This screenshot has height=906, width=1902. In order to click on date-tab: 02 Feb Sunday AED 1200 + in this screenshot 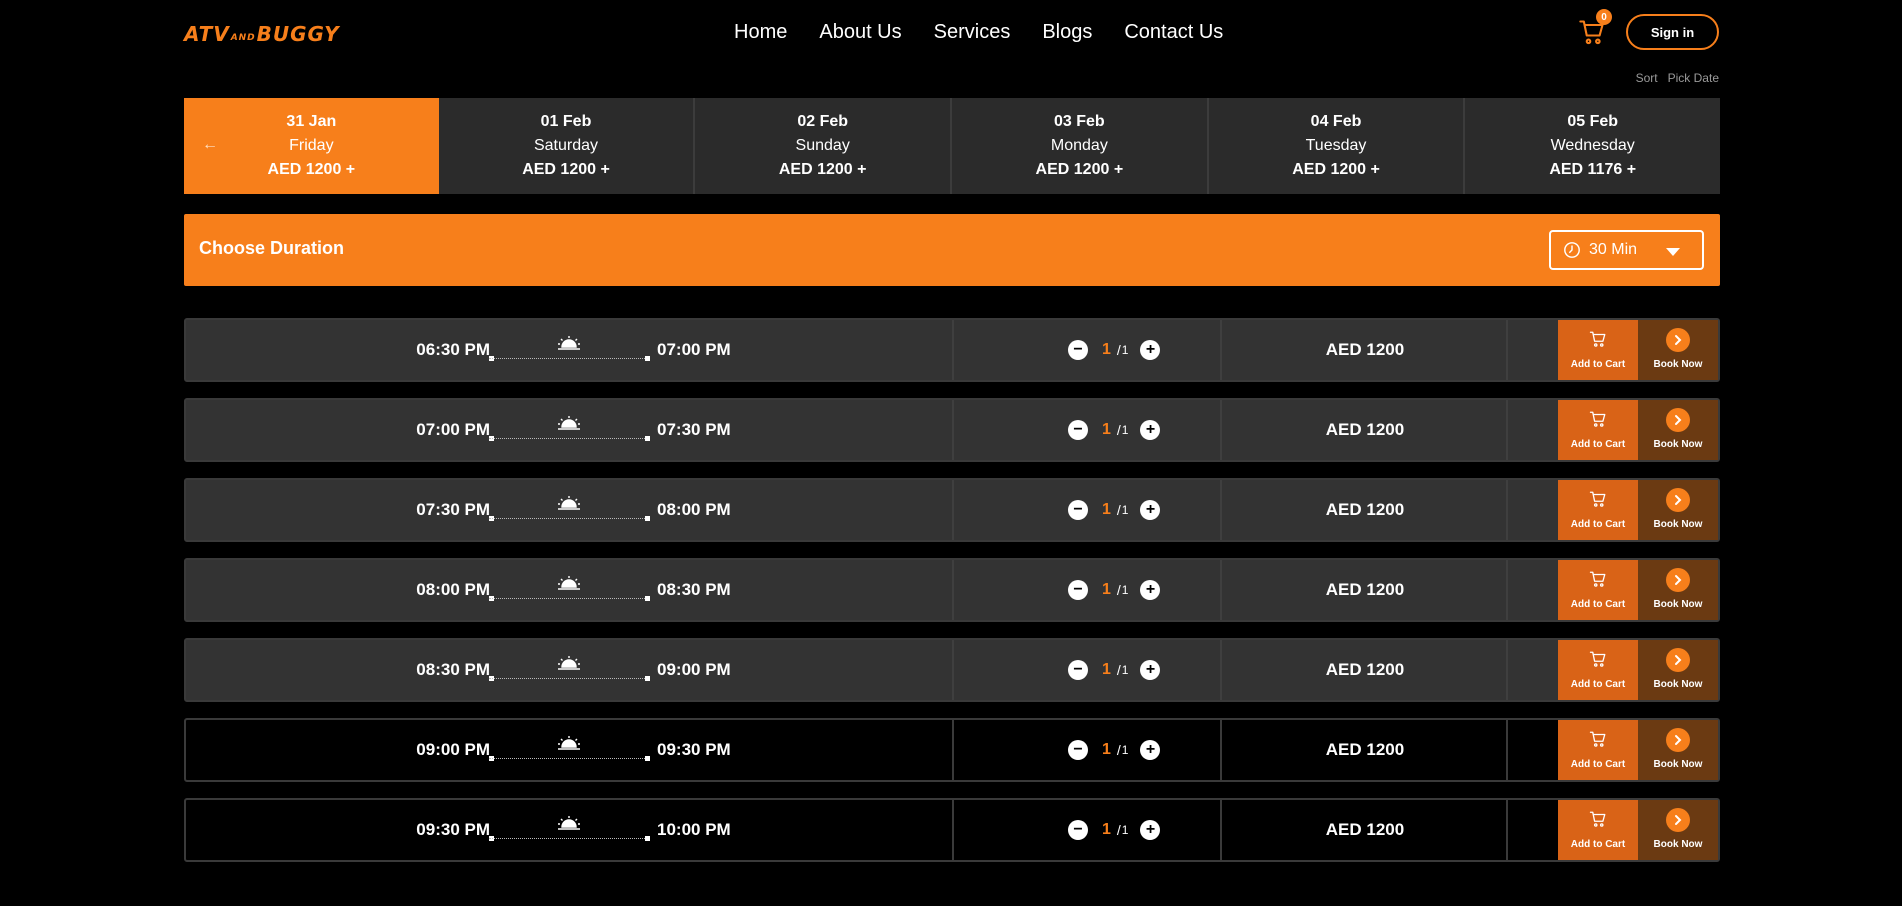, I will do `click(824, 146)`.